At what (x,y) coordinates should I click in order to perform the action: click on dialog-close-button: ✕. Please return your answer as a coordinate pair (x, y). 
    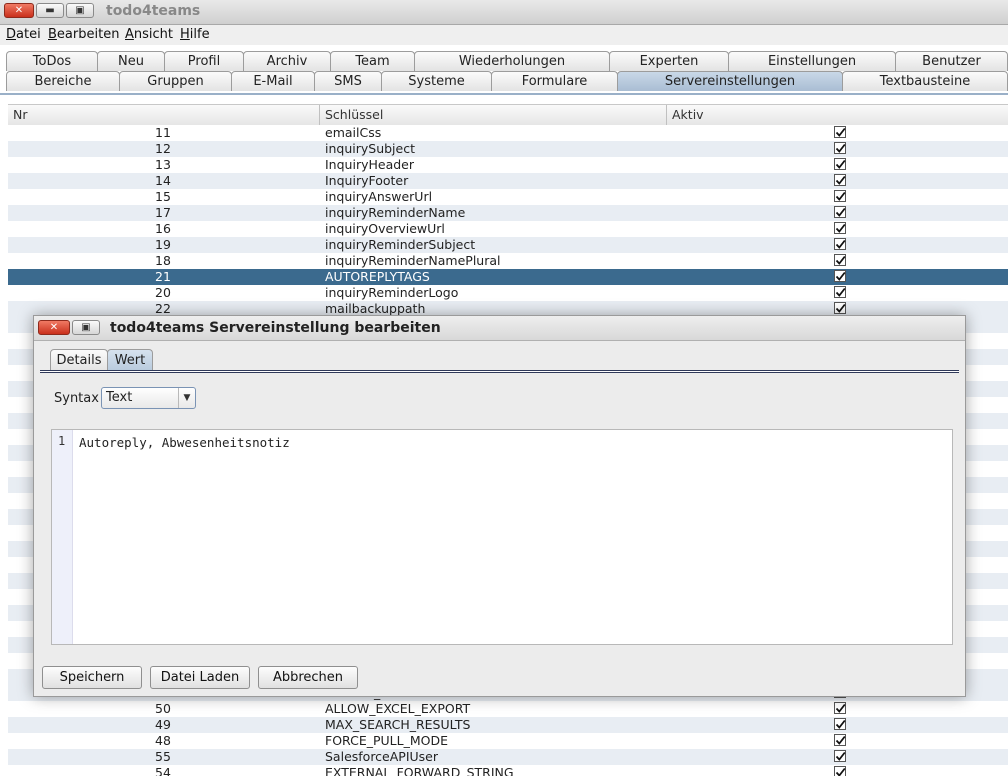
    Looking at the image, I should click on (54, 327).